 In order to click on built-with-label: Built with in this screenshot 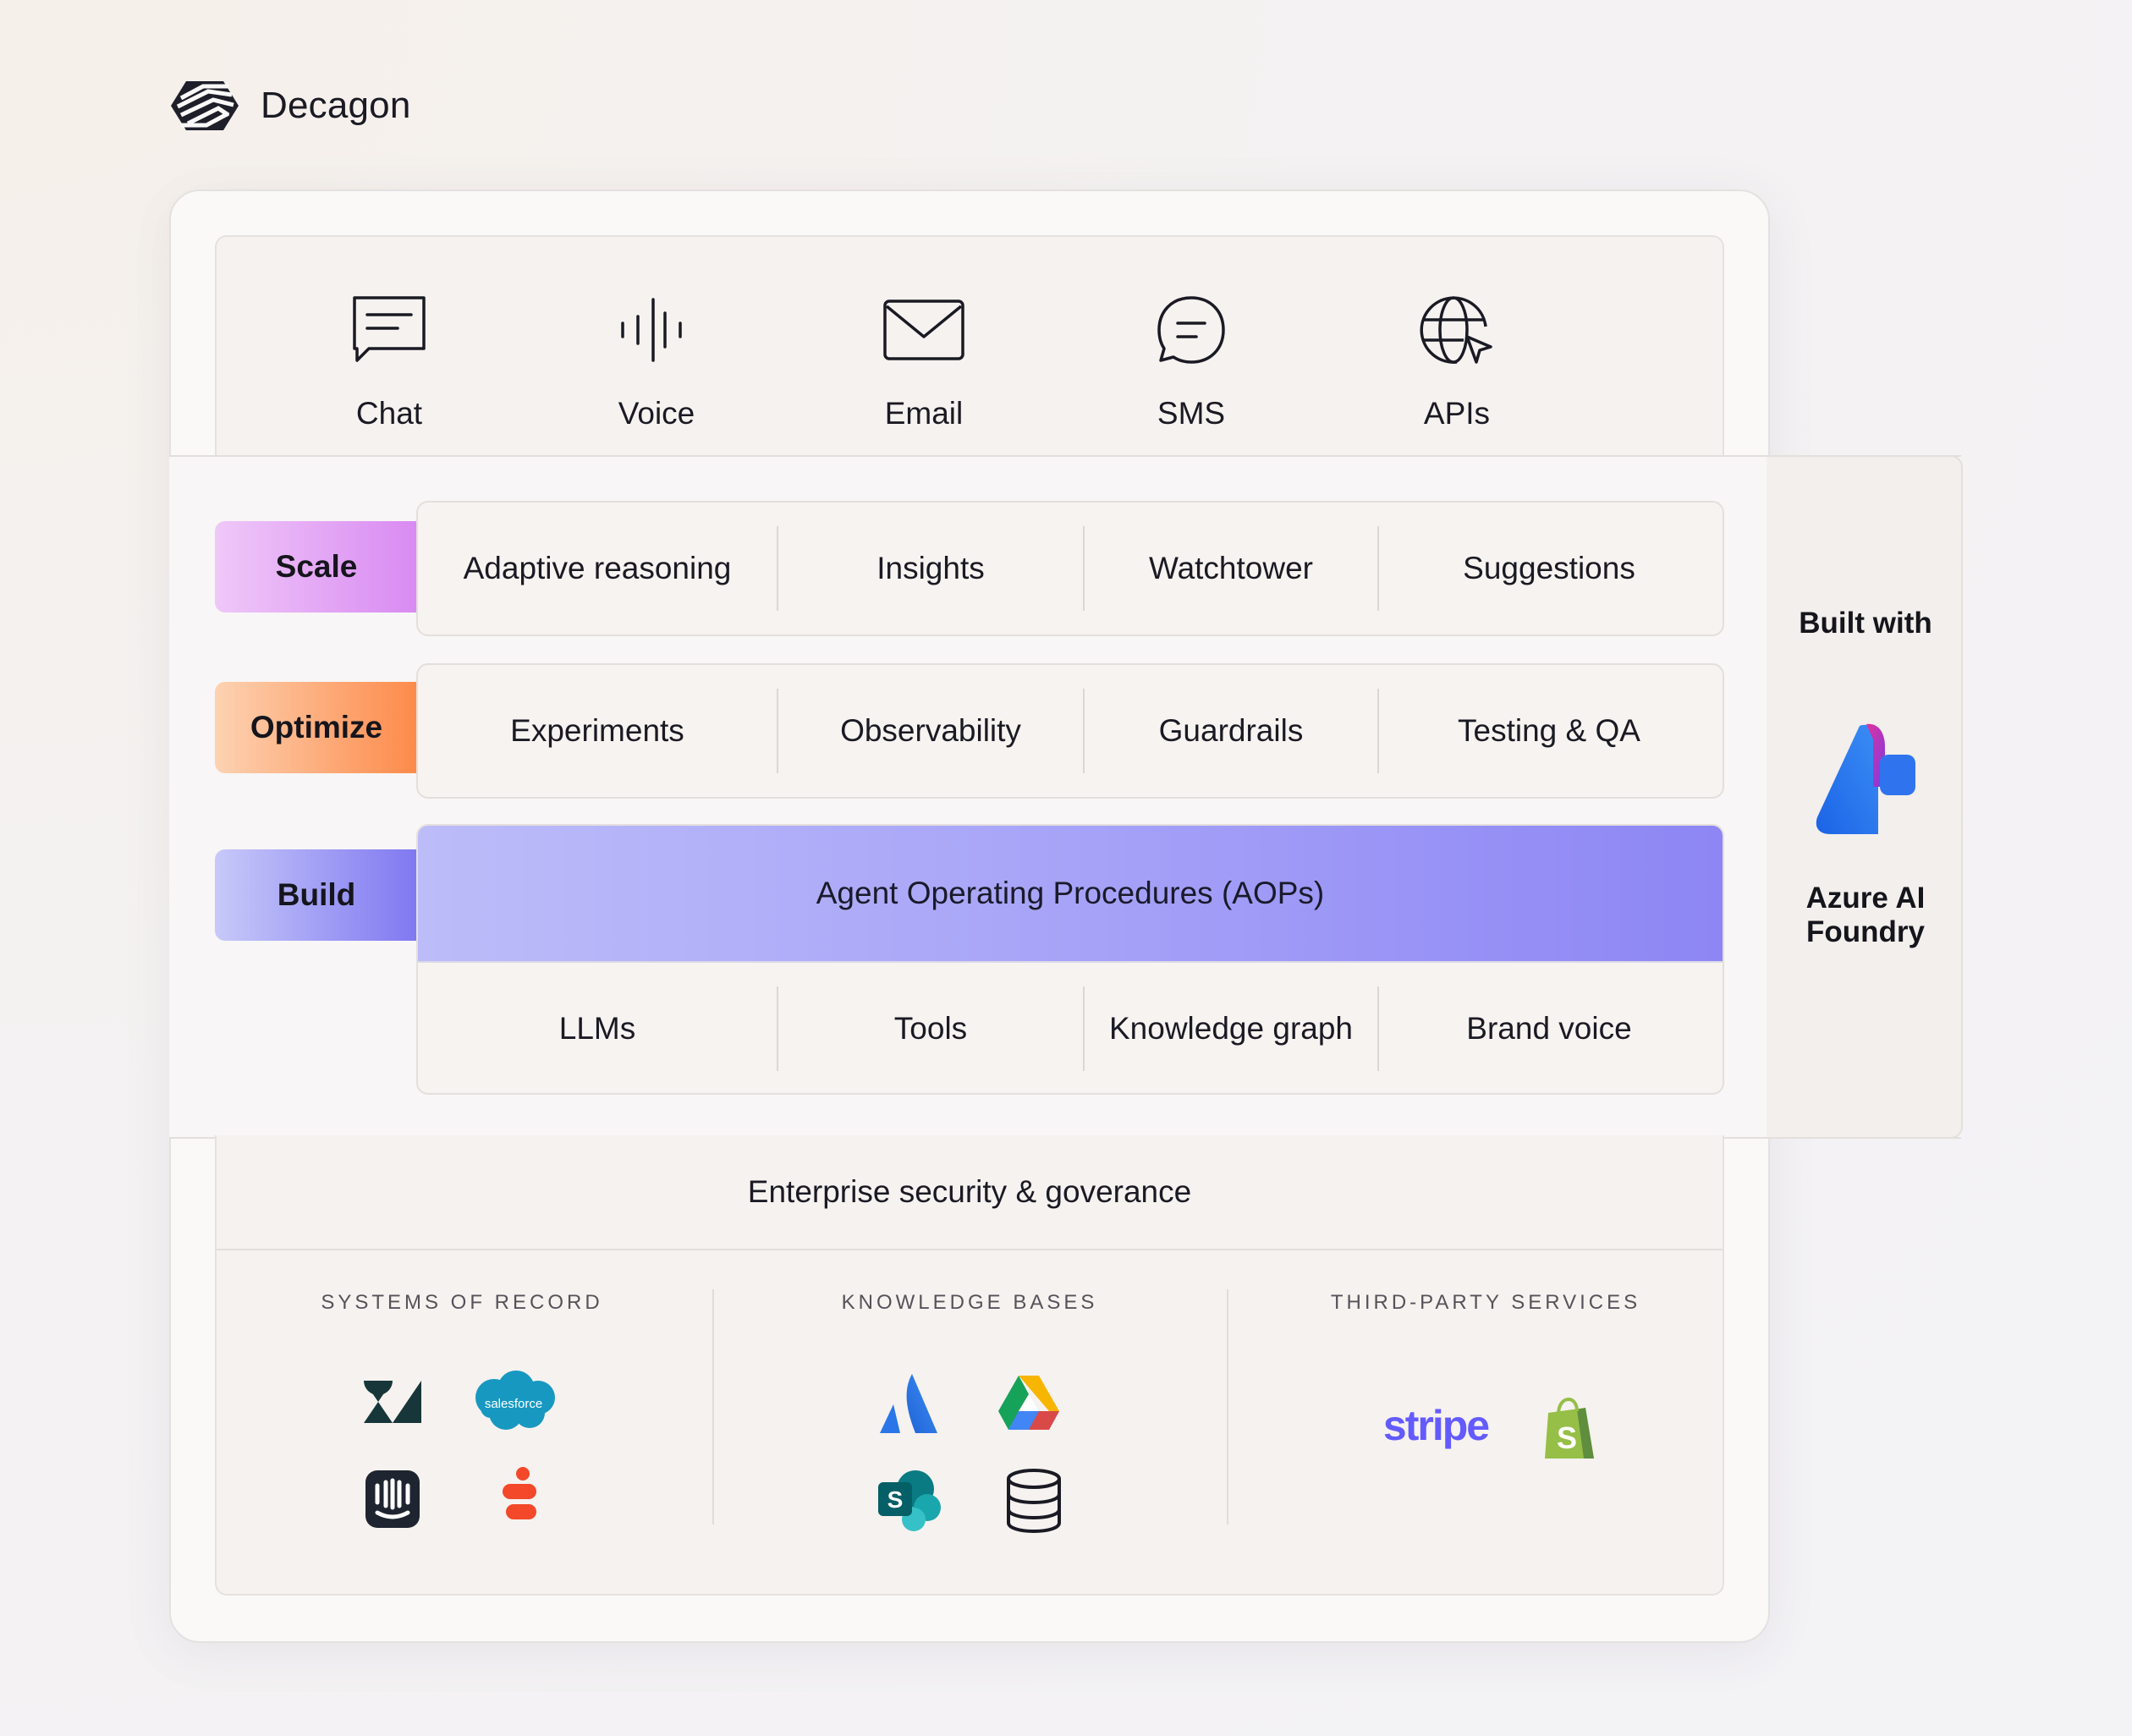, I will do `click(1865, 623)`.